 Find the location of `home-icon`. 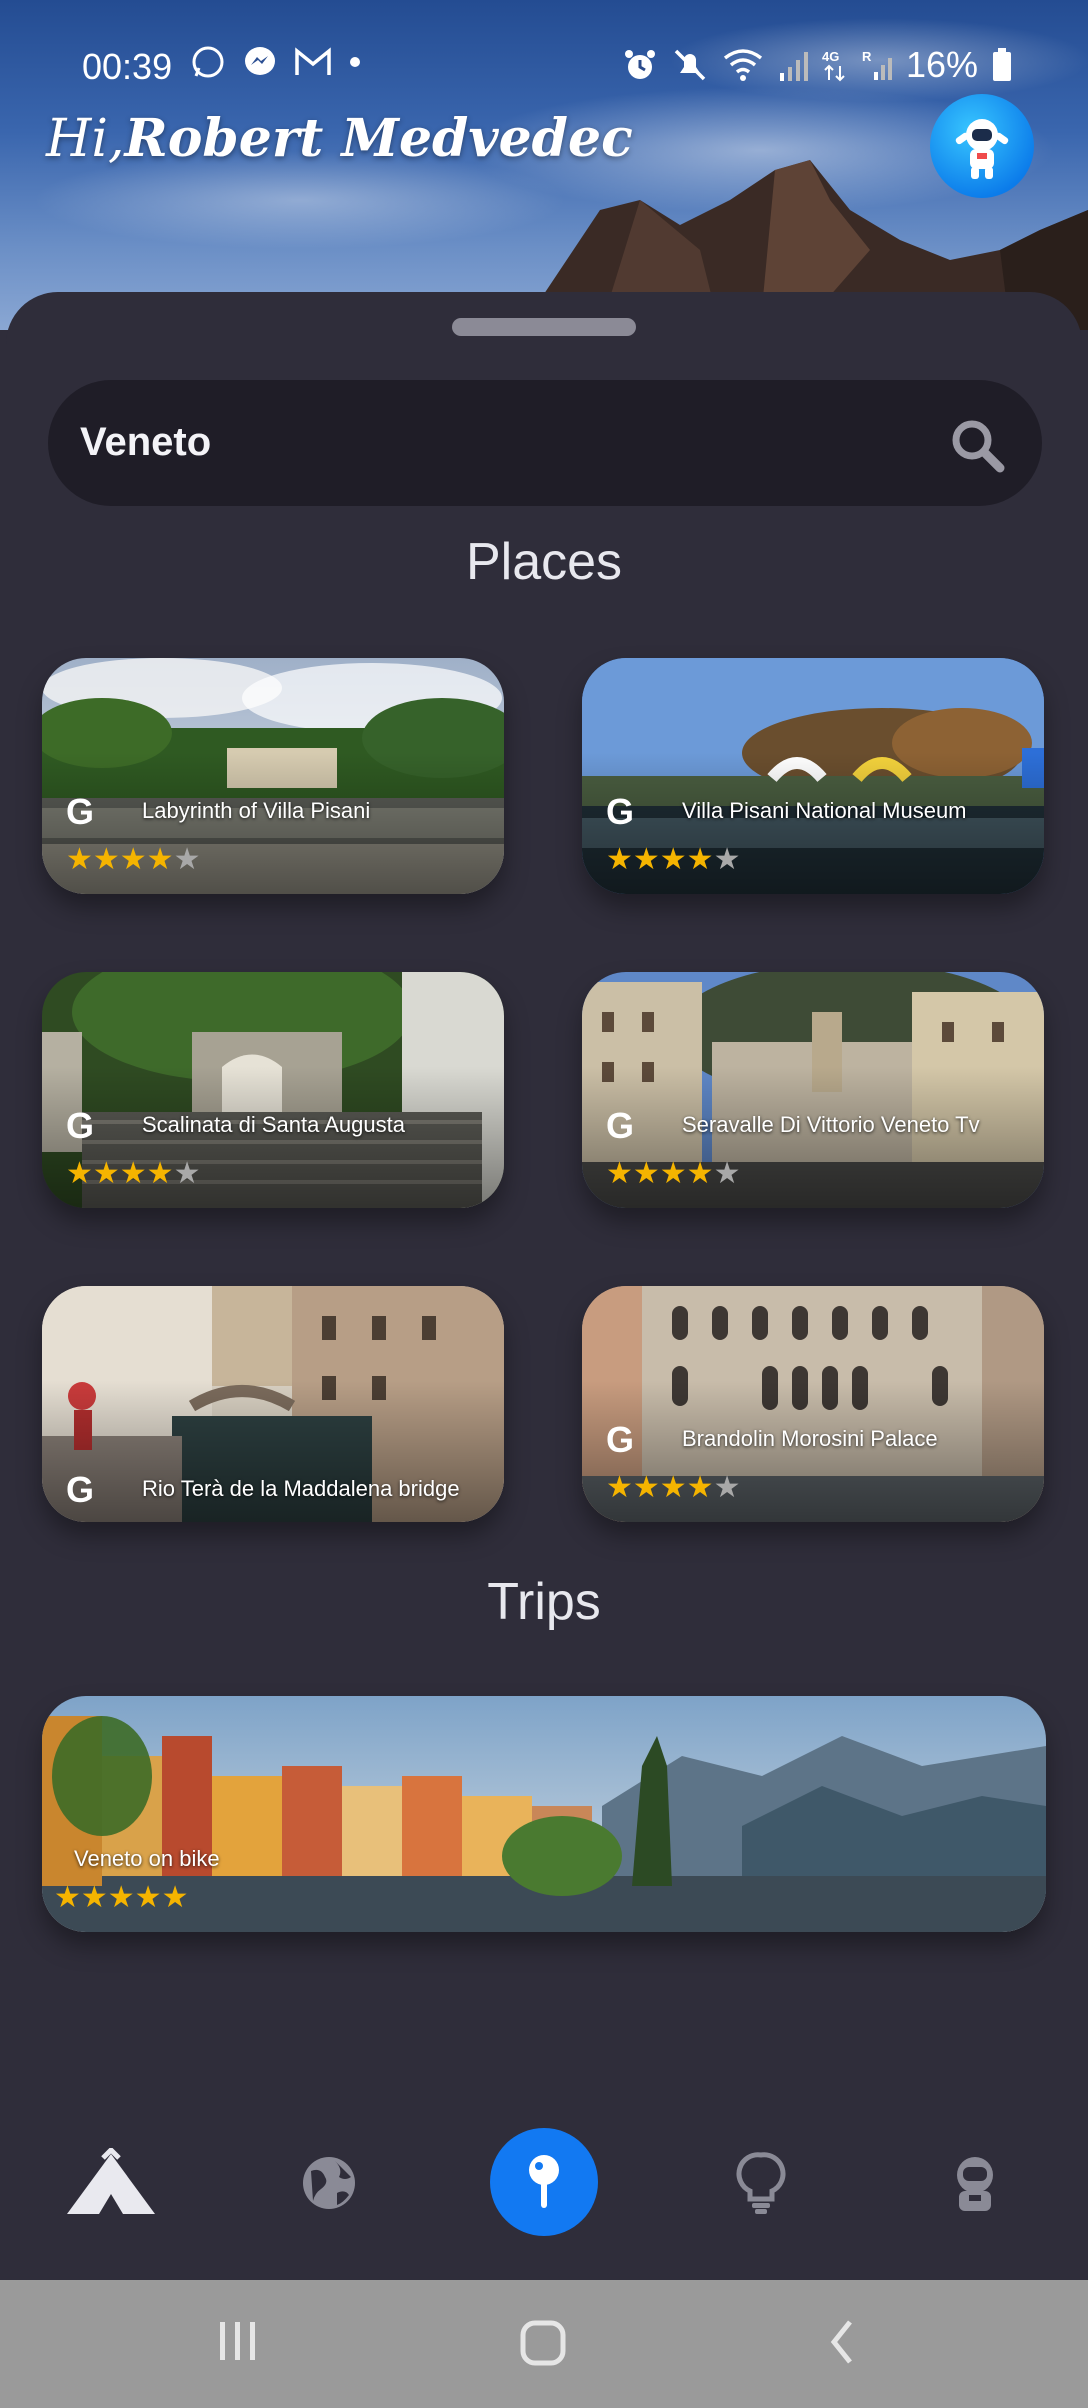

home-icon is located at coordinates (543, 2343).